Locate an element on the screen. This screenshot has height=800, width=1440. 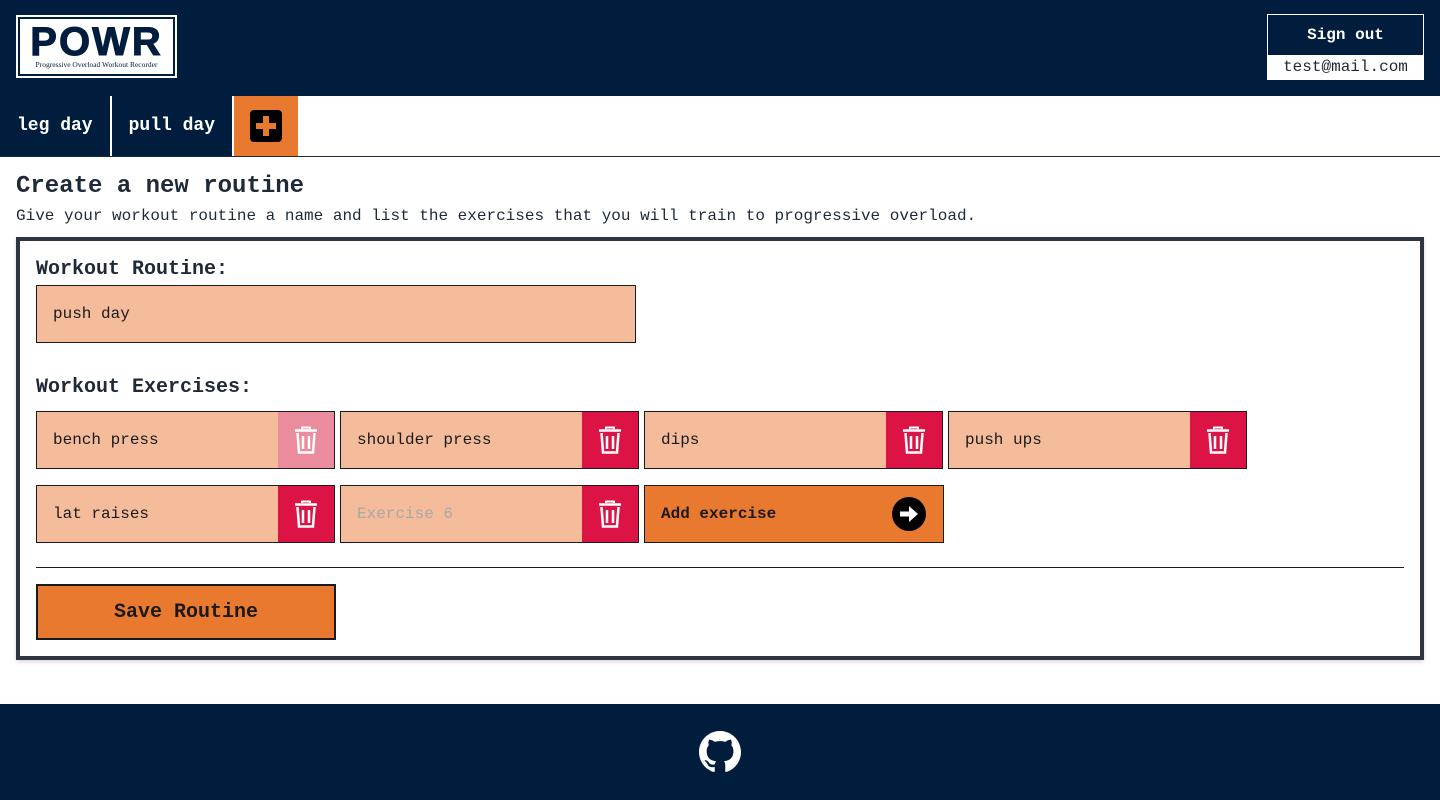
github-icon is located at coordinates (720, 752).